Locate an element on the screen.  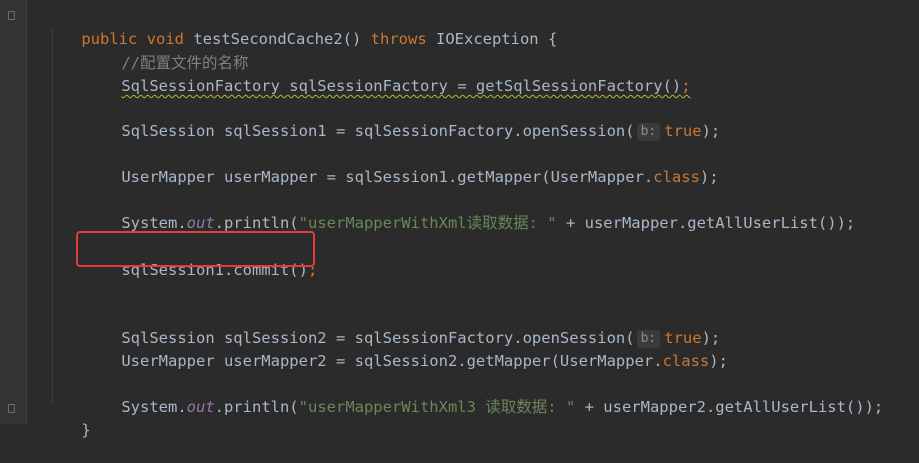
session1-end: ); is located at coordinates (711, 131).